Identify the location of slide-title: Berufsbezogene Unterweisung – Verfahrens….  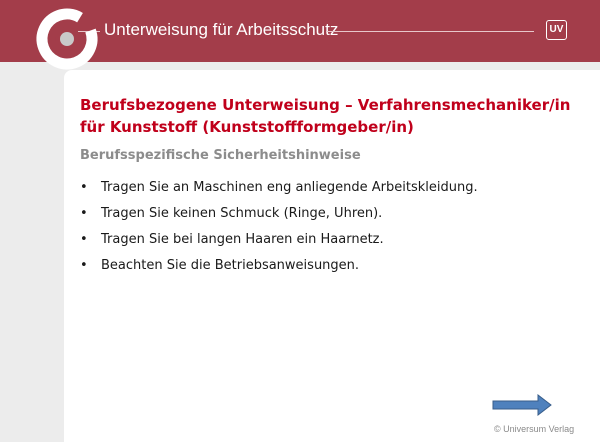
(325, 116).